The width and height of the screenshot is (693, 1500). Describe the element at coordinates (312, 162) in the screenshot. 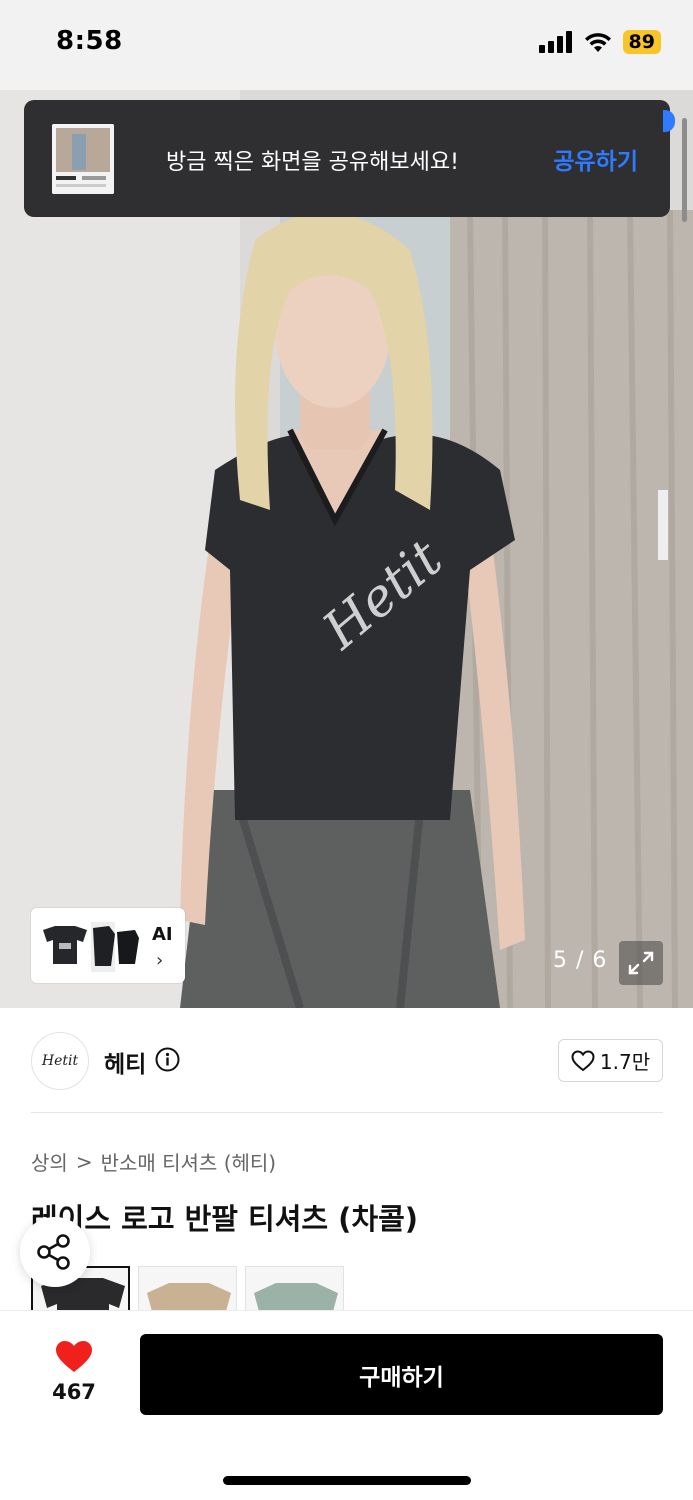

I see `toast-message: 방금 찍은 화면을 공유해보세요!` at that location.